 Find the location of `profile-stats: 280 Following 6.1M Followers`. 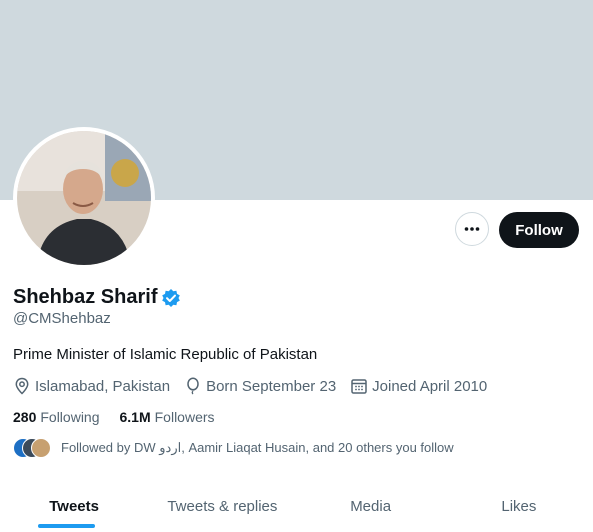

profile-stats: 280 Following 6.1M Followers is located at coordinates (124, 417).